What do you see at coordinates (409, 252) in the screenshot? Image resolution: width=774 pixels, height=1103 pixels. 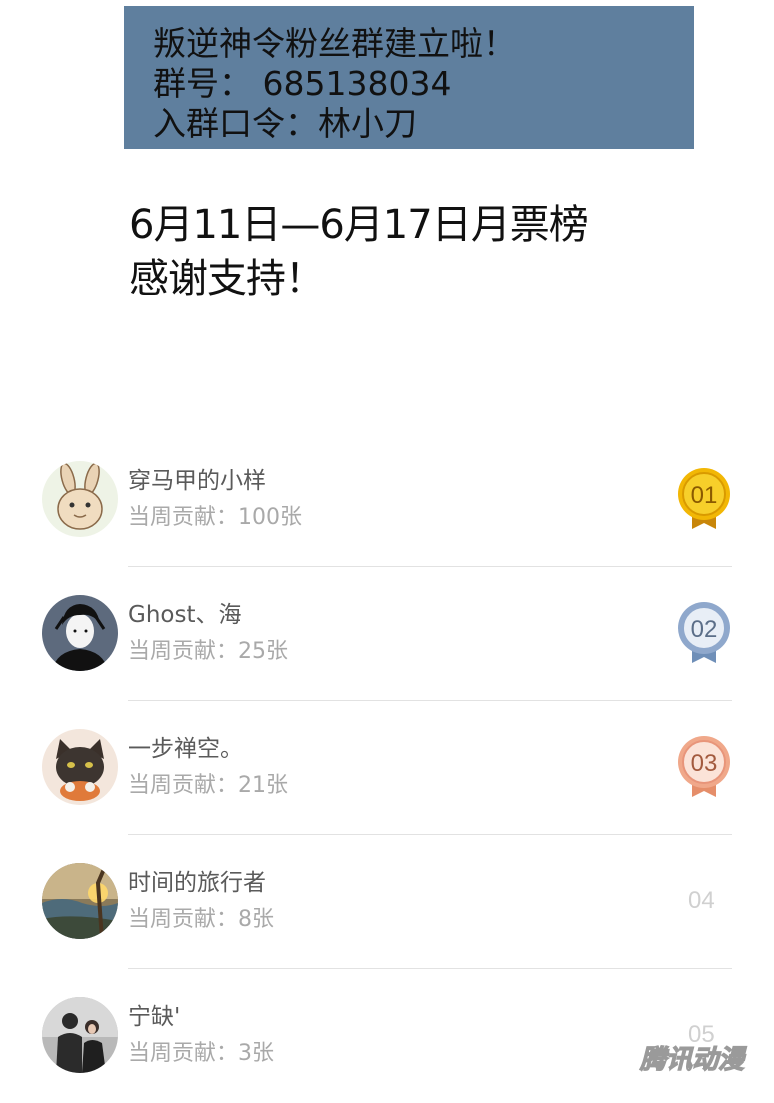 I see `ranking-title: 6月11日—6月17日月票榜 感谢支持！` at bounding box center [409, 252].